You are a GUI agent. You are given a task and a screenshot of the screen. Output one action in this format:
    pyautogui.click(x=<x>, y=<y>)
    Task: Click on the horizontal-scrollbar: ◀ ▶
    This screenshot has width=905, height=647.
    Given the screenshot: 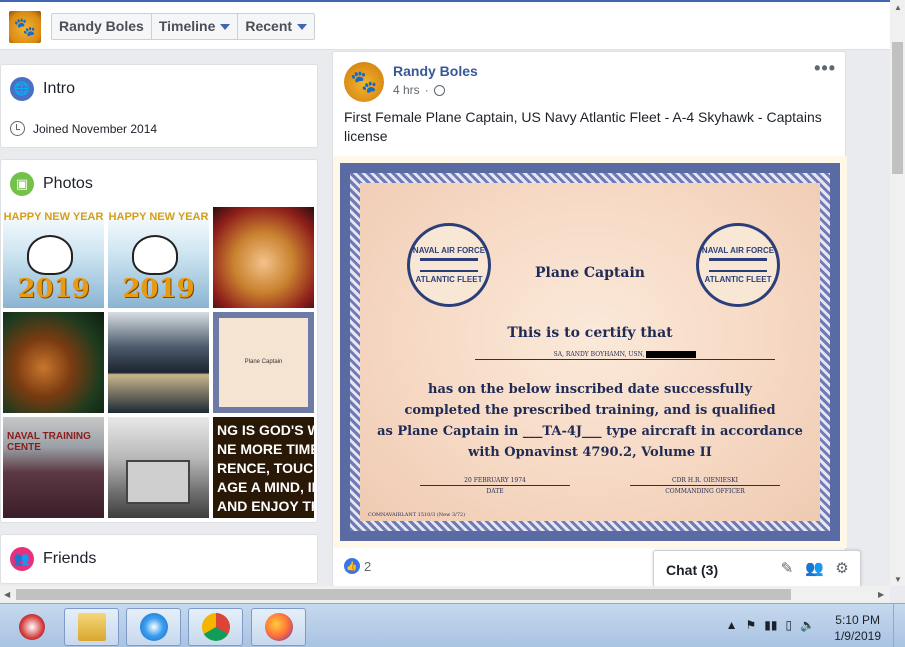 What is the action you would take?
    pyautogui.click(x=445, y=594)
    